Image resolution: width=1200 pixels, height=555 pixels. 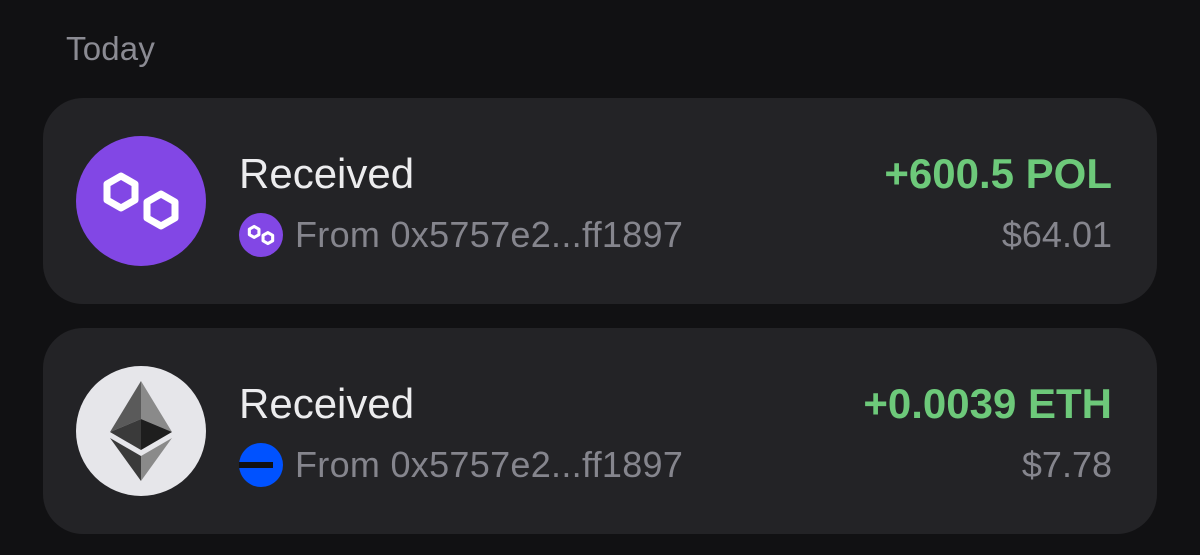 What do you see at coordinates (1056, 234) in the screenshot?
I see `fiat-value: $64.01` at bounding box center [1056, 234].